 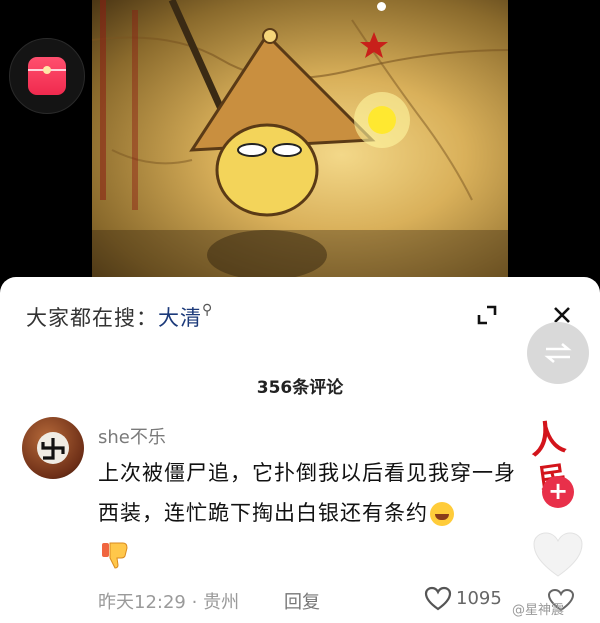 What do you see at coordinates (558, 492) in the screenshot?
I see `follow-plus-button: +` at bounding box center [558, 492].